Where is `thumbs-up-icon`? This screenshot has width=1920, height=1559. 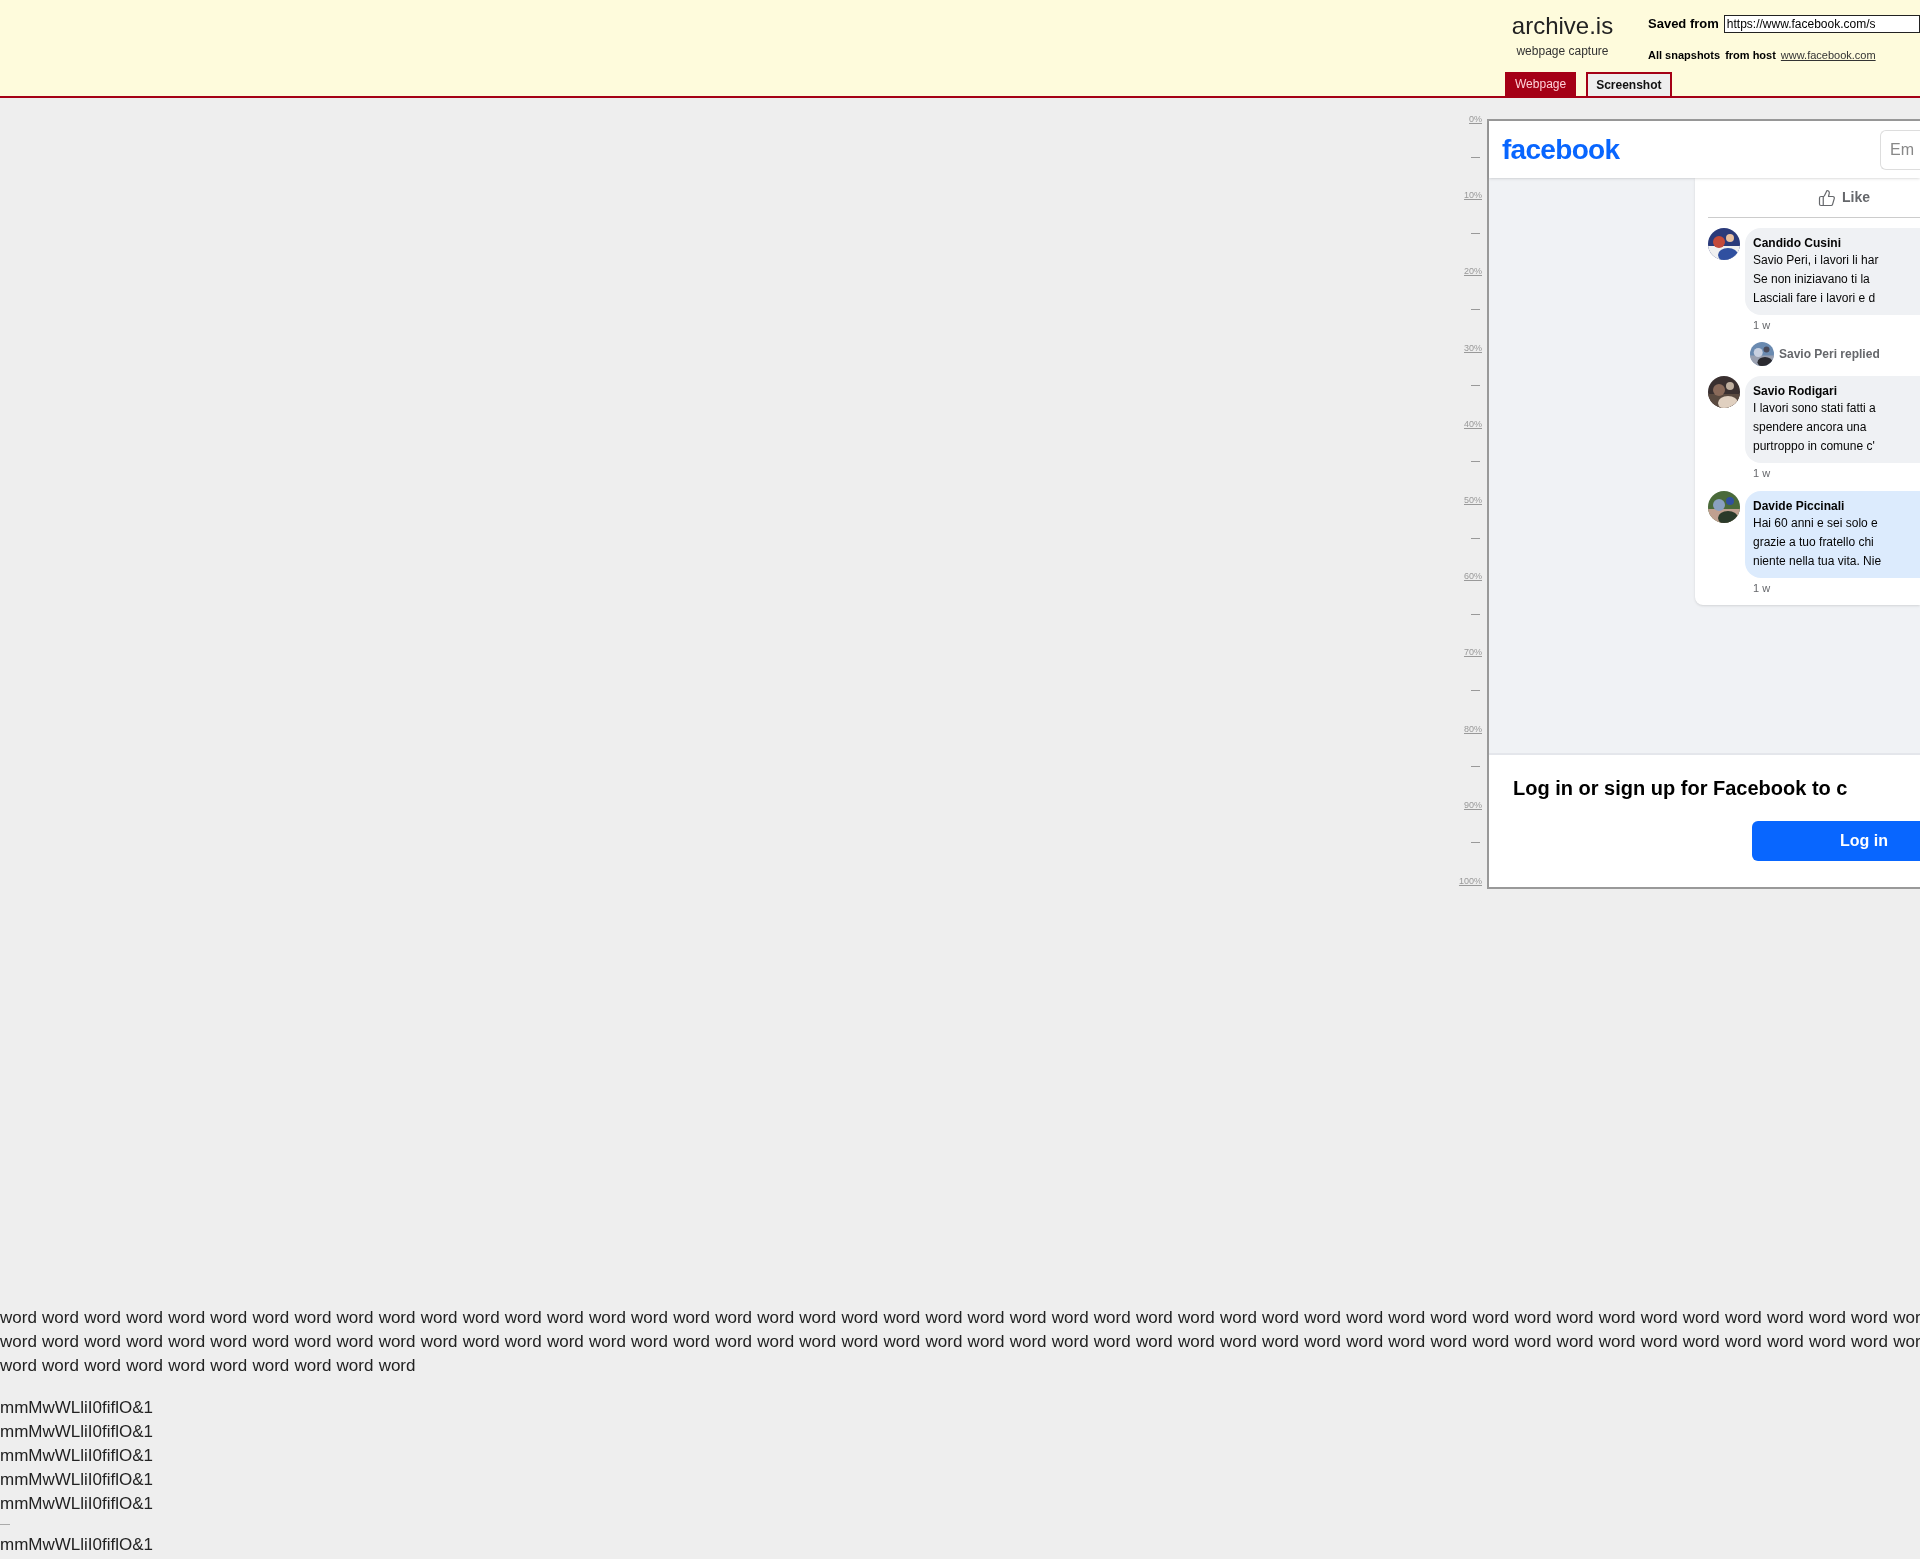 thumbs-up-icon is located at coordinates (1827, 197).